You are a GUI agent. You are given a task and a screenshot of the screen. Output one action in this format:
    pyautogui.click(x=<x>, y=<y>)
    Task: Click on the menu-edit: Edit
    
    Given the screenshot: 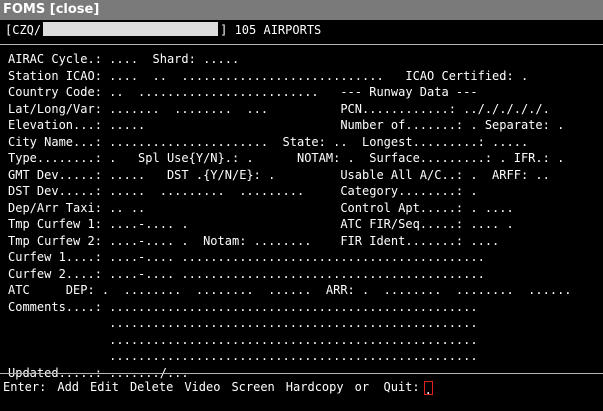 What is the action you would take?
    pyautogui.click(x=104, y=387)
    